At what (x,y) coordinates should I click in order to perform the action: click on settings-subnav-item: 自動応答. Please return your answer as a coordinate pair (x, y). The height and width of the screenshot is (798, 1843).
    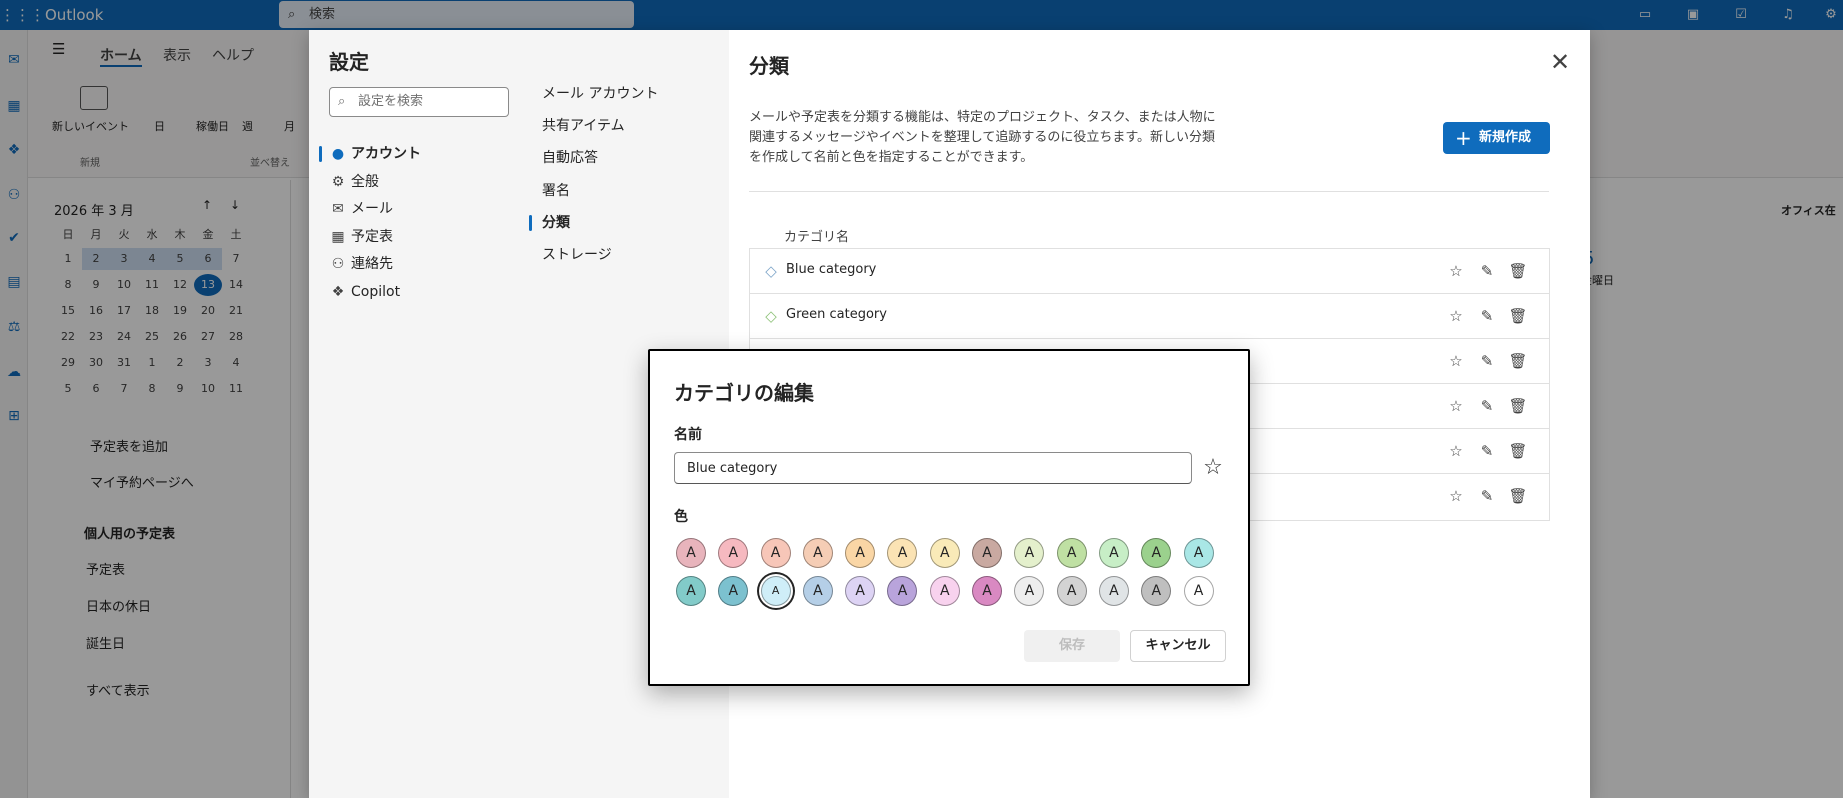
    Looking at the image, I should click on (624, 158).